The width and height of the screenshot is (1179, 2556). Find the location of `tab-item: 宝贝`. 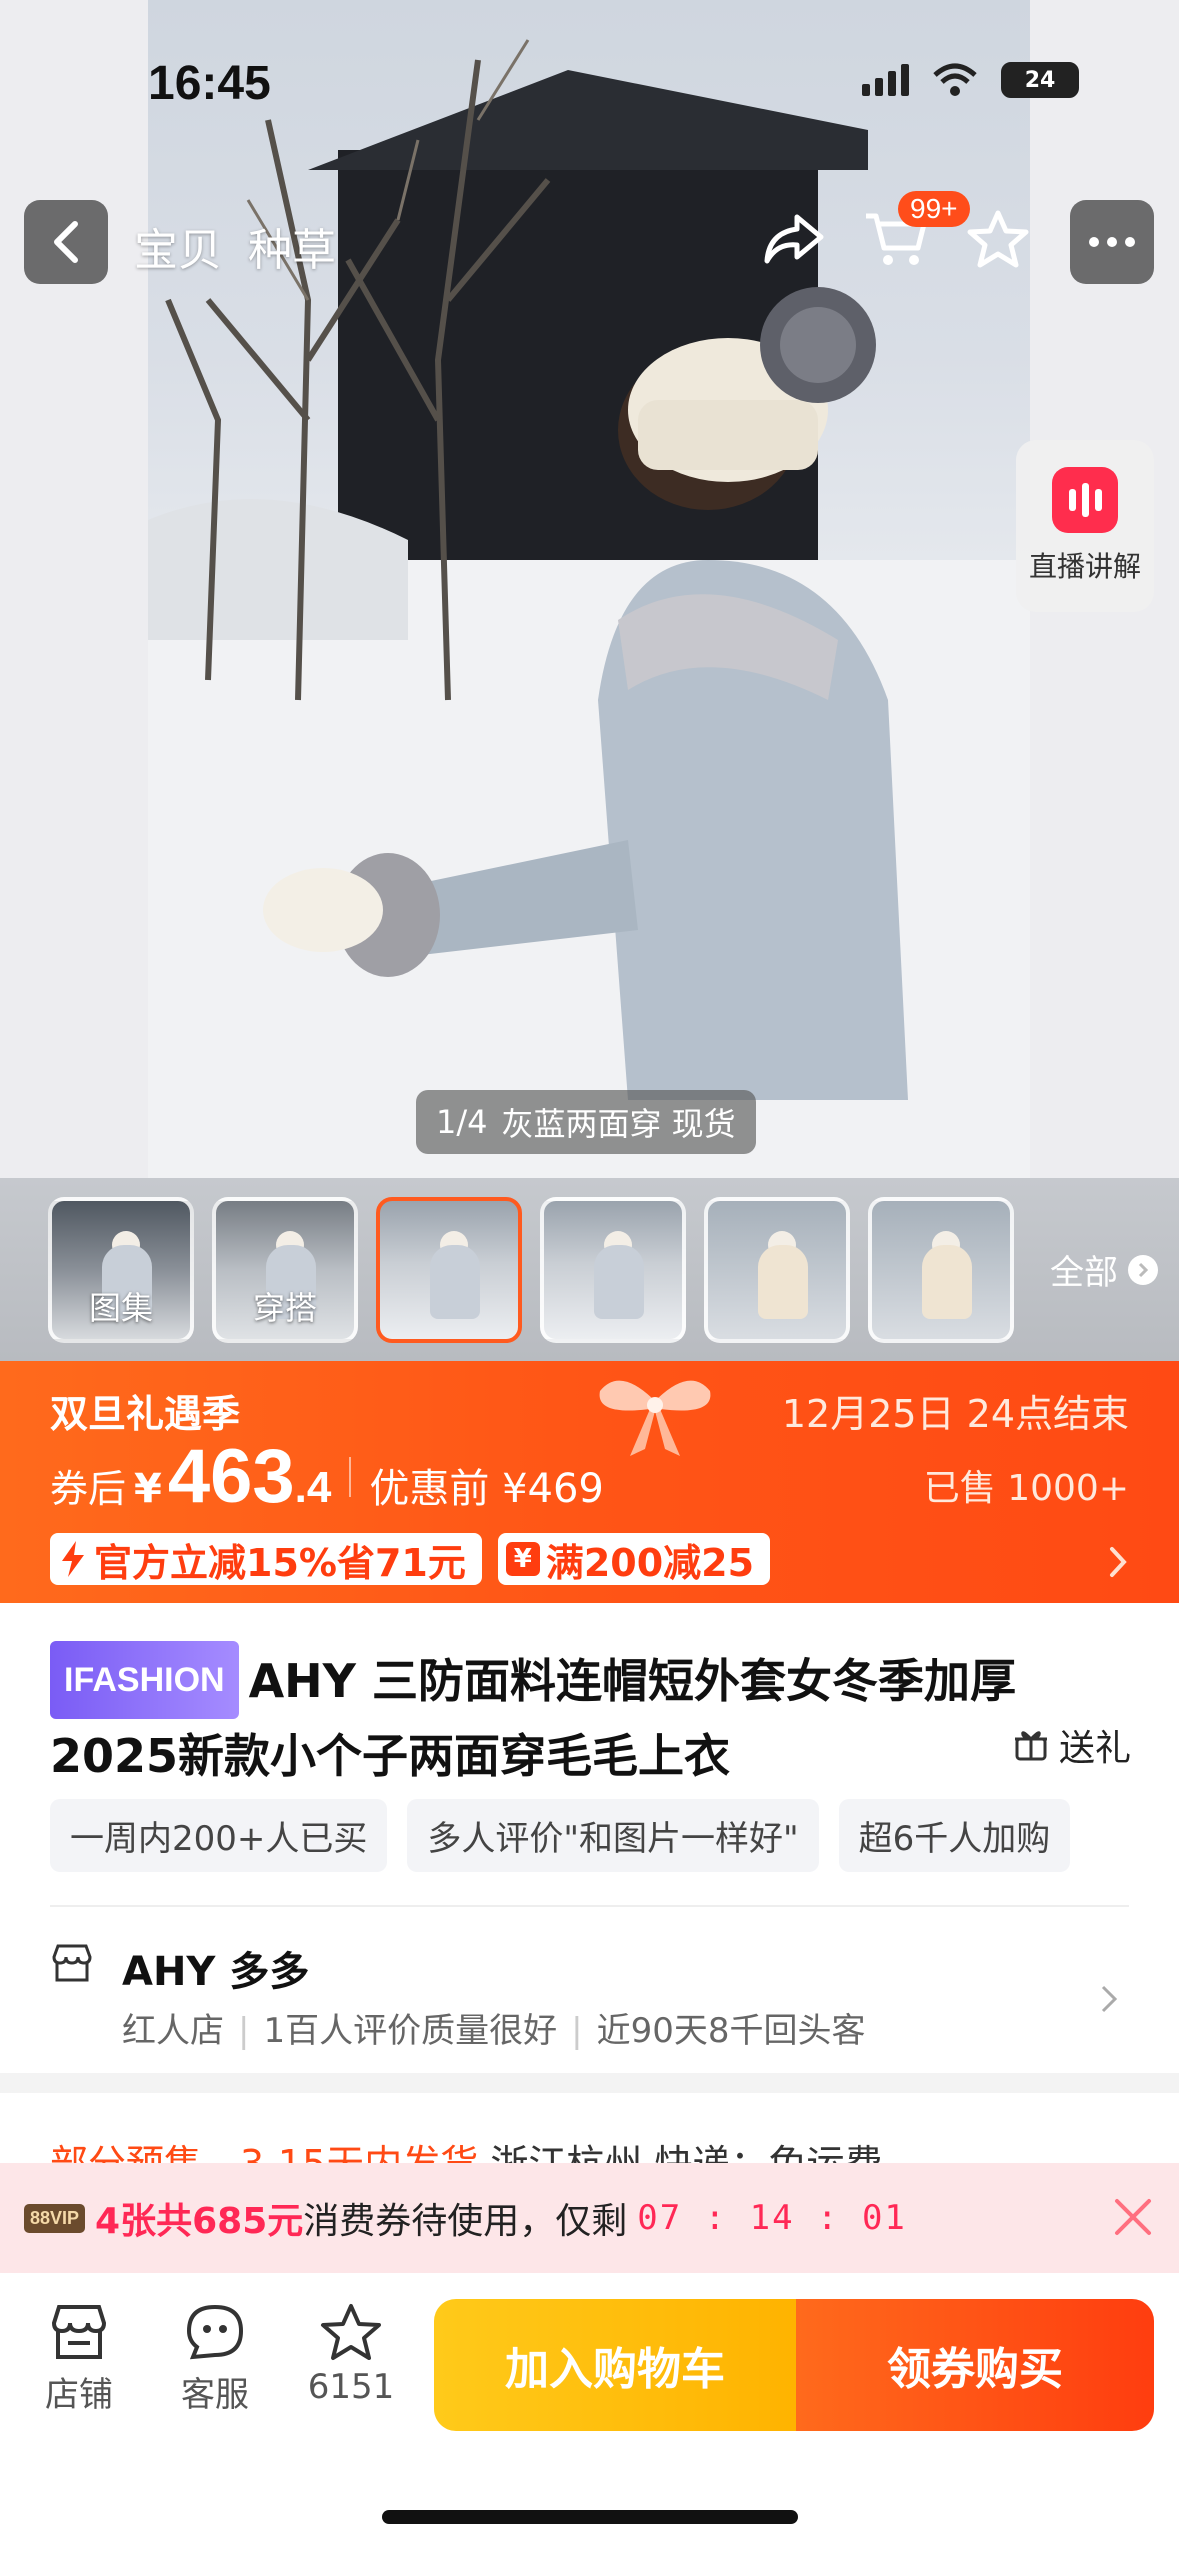

tab-item: 宝贝 is located at coordinates (178, 246).